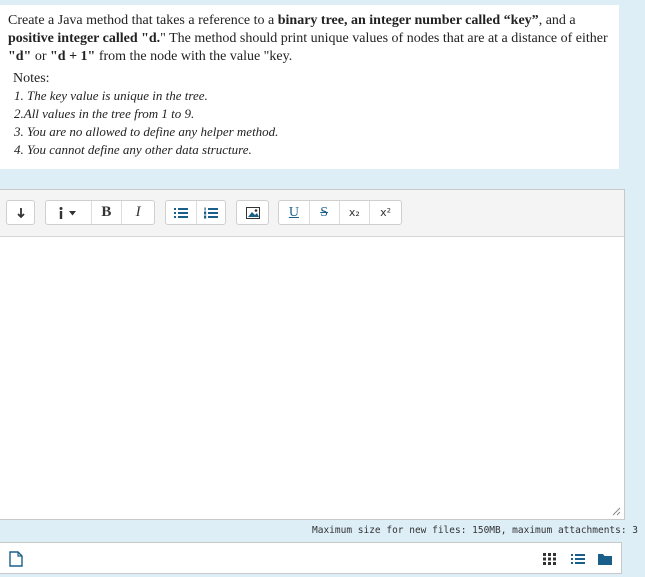 The width and height of the screenshot is (645, 577). What do you see at coordinates (107, 212) in the screenshot?
I see `bold-button: B` at bounding box center [107, 212].